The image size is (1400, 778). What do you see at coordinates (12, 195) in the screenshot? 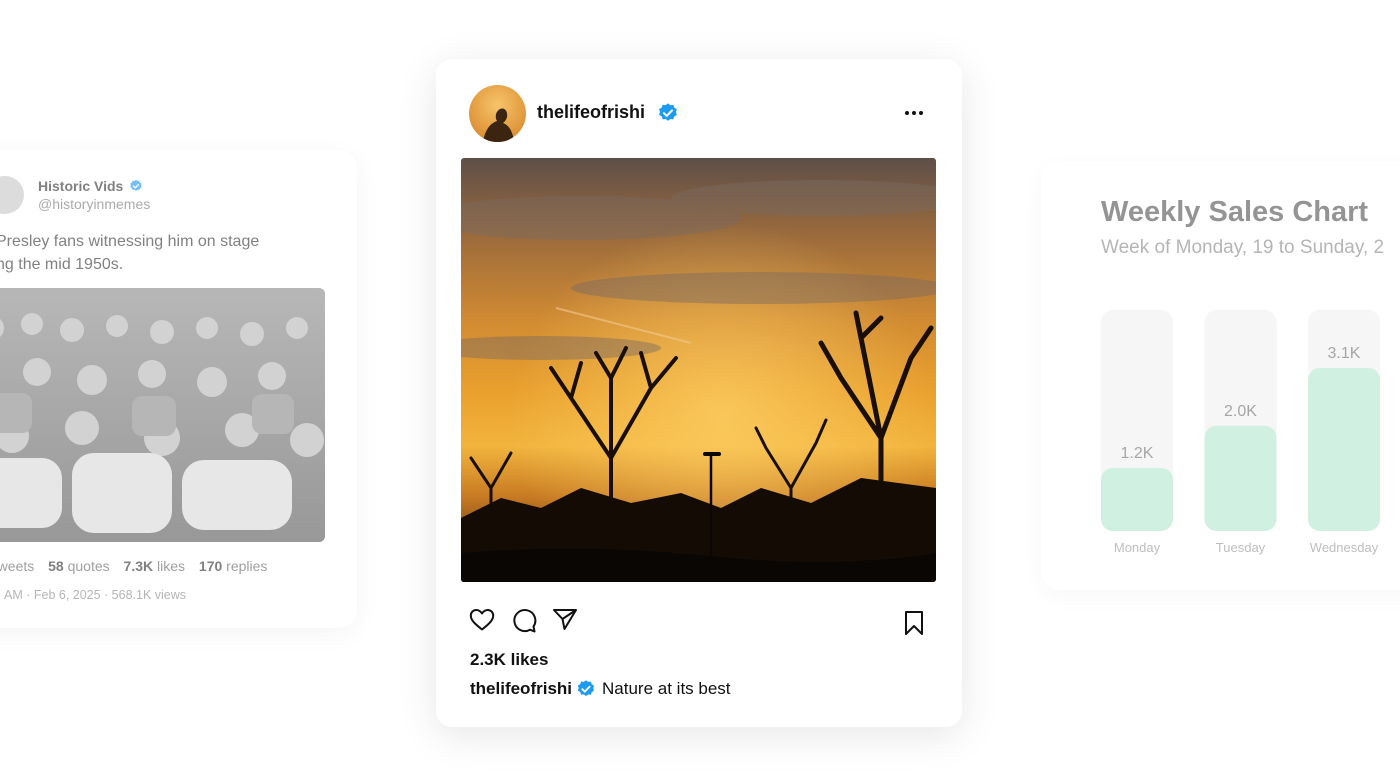
I see `tweet-avatar` at bounding box center [12, 195].